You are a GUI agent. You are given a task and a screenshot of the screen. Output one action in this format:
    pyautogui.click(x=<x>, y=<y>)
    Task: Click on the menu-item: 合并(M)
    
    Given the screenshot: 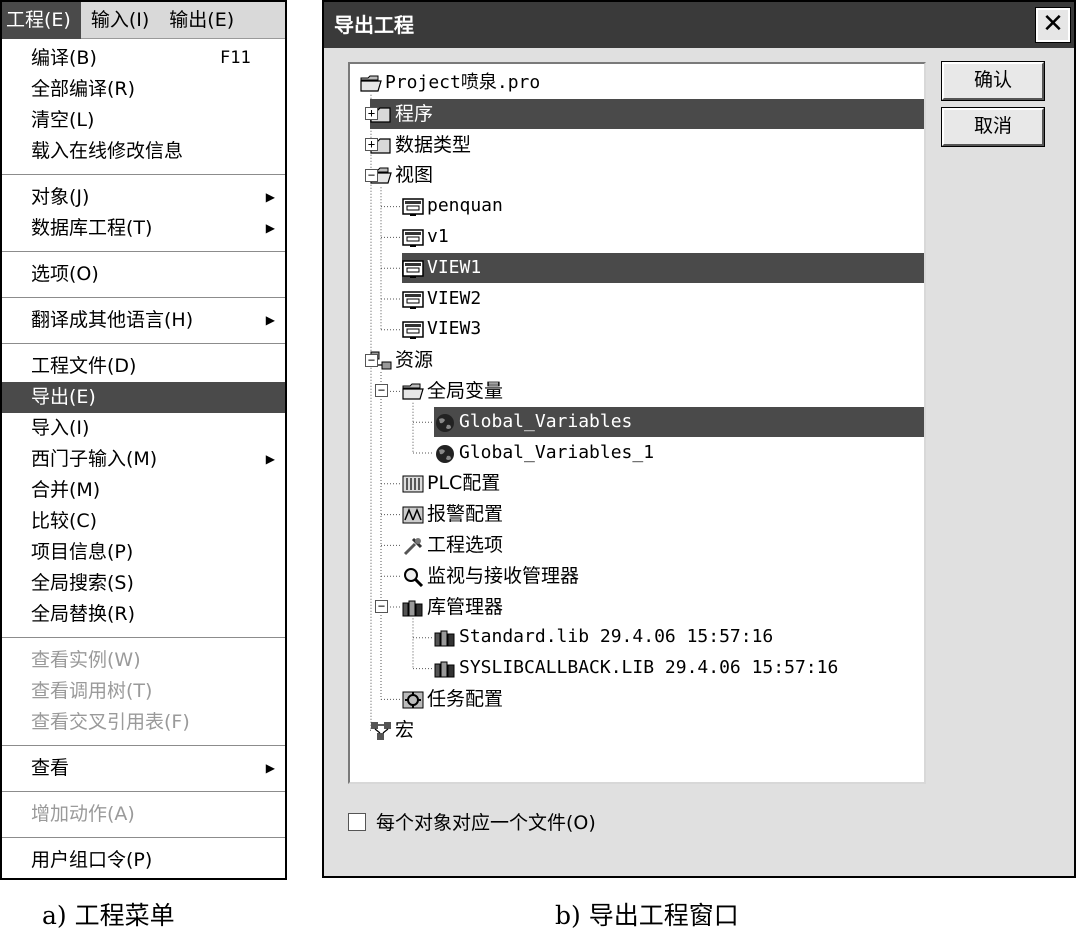 What is the action you would take?
    pyautogui.click(x=143, y=490)
    